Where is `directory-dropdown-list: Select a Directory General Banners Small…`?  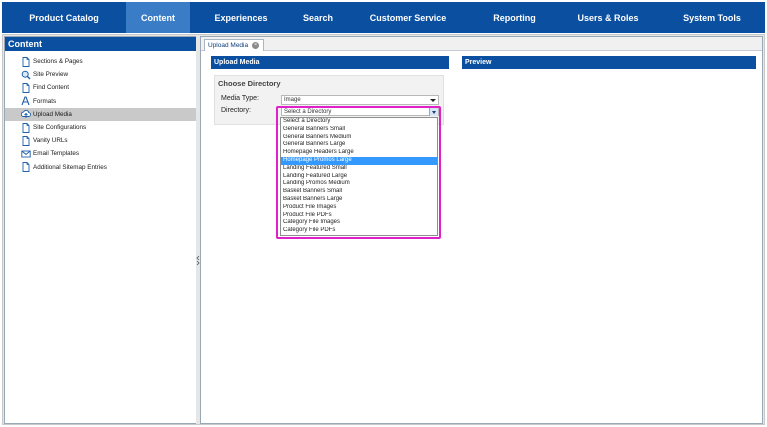 directory-dropdown-list: Select a Directory General Banners Small… is located at coordinates (359, 176).